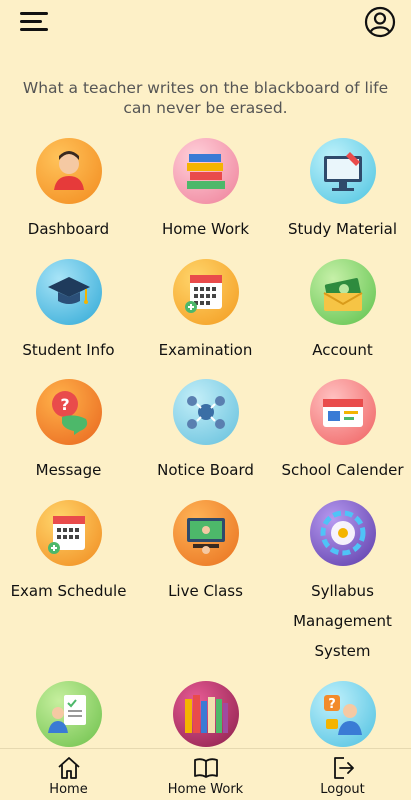 The height and width of the screenshot is (800, 411). I want to click on user-profile-icon, so click(380, 22).